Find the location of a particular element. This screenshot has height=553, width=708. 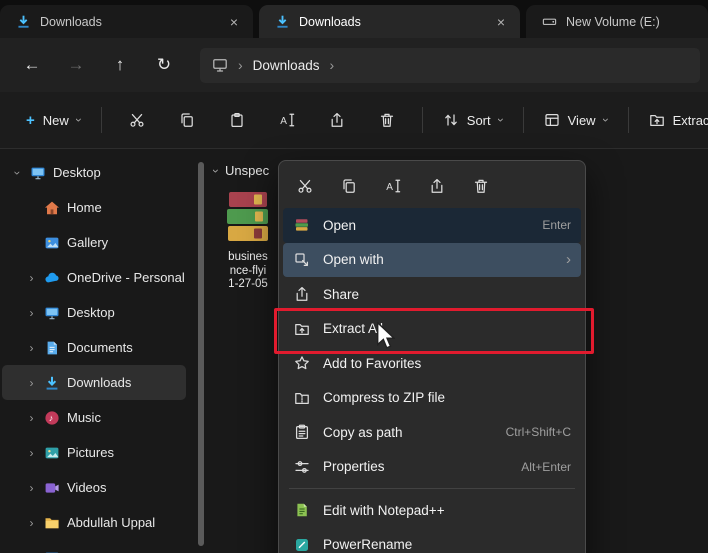

menu-item-label: Open is located at coordinates (340, 225).